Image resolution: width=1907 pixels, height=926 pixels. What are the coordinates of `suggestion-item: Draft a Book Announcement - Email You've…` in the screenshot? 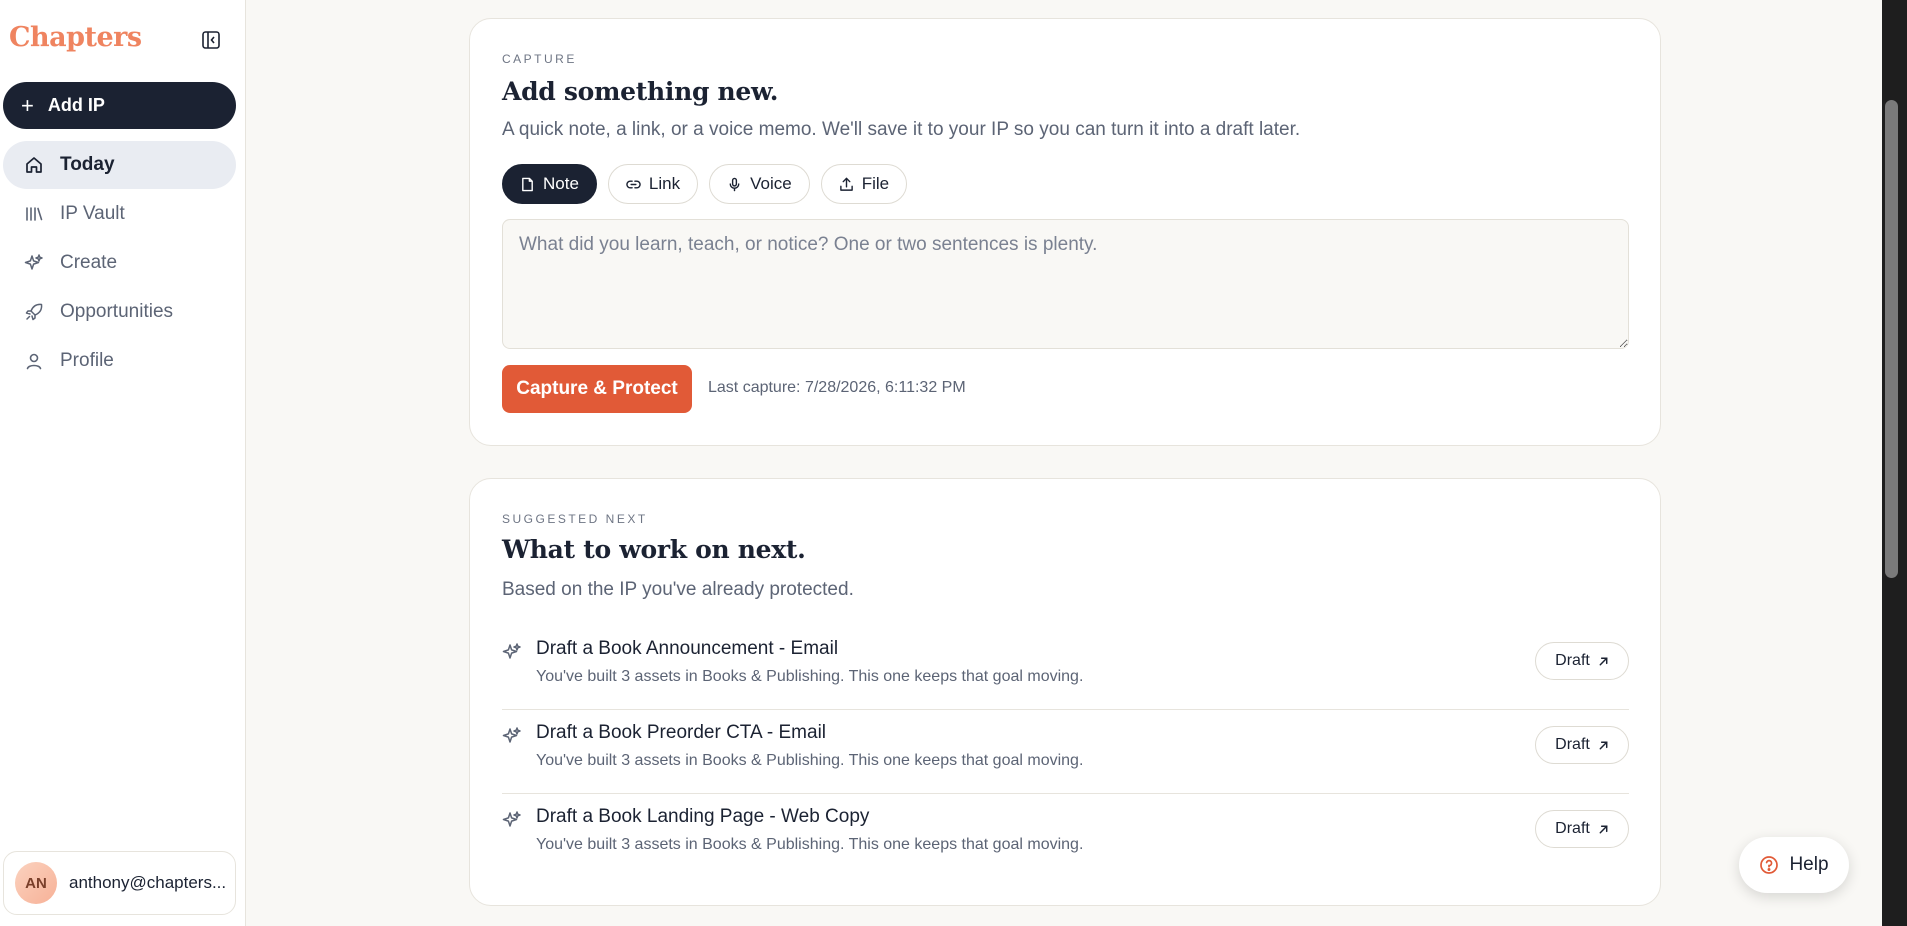 It's located at (1065, 668).